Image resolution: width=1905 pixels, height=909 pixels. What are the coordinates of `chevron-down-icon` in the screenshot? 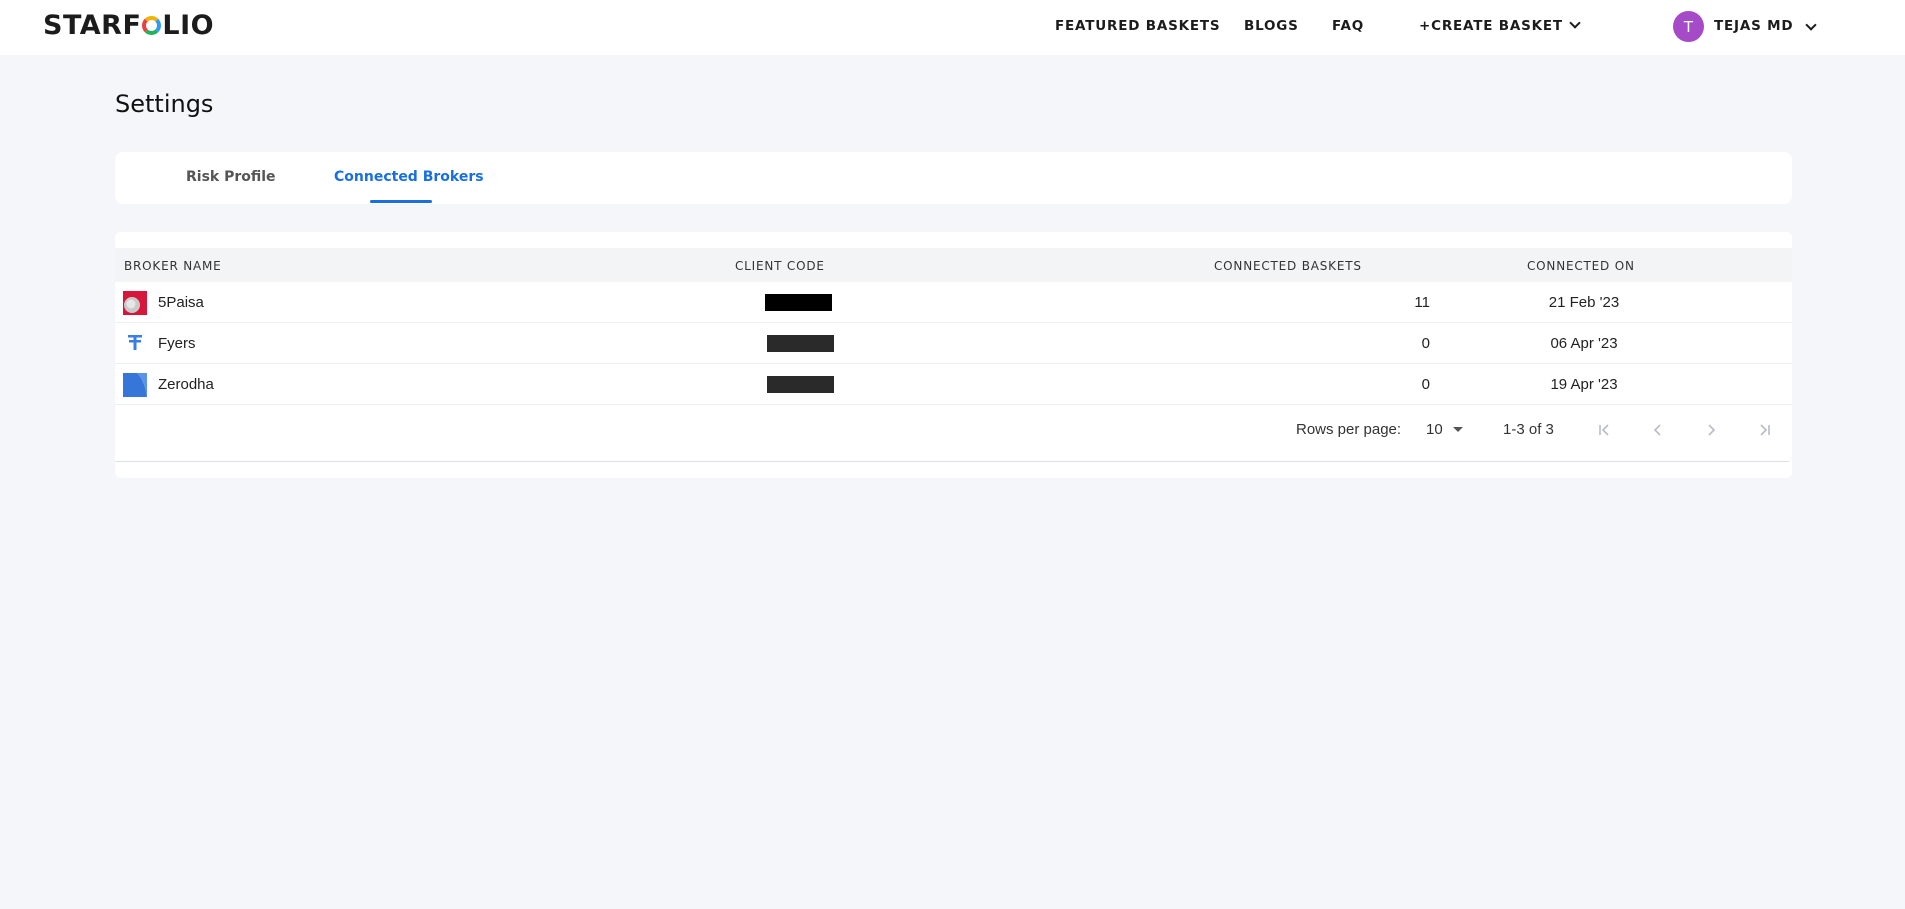 It's located at (1575, 23).